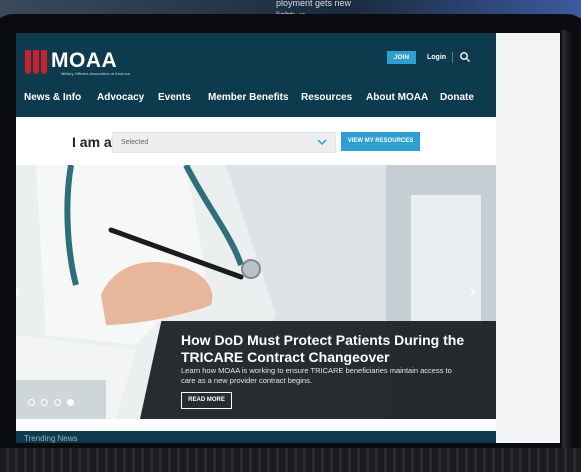  I want to click on background-headline-line-1: ployment gets new, so click(314, 4).